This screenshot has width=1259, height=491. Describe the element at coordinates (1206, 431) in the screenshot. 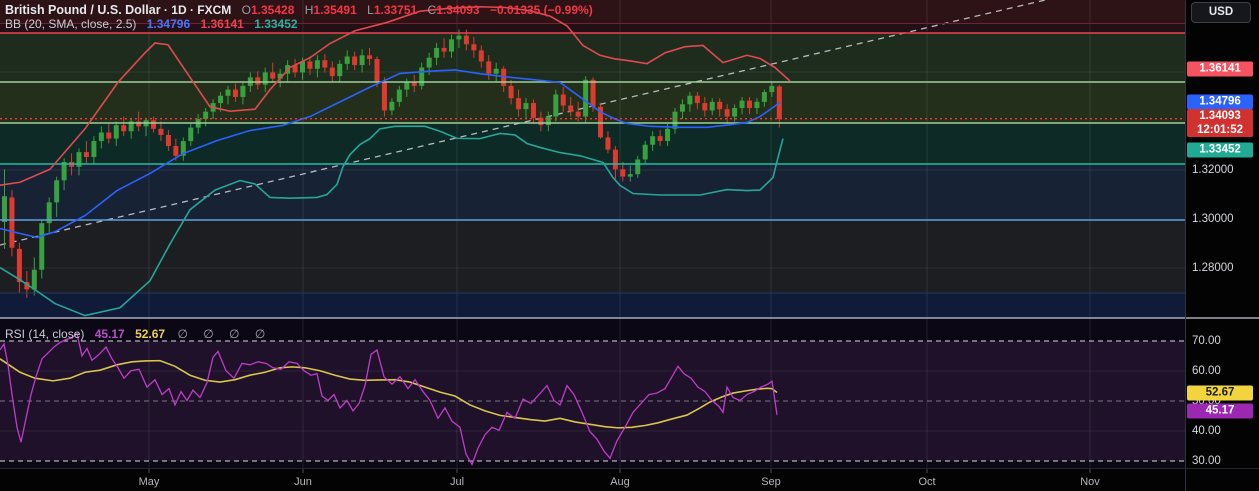

I see `axis-price-label: 40.00` at that location.